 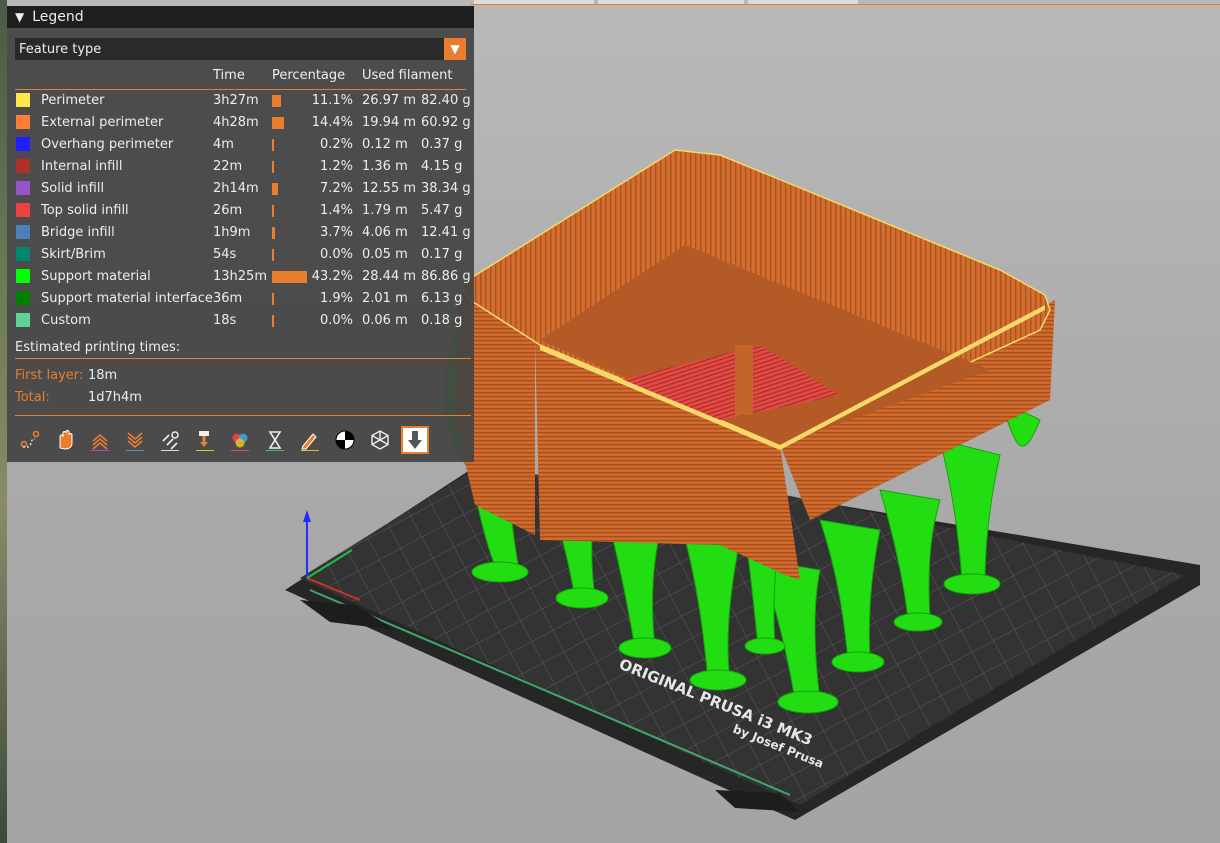 I want to click on feature-time: 1h9m, so click(x=232, y=232).